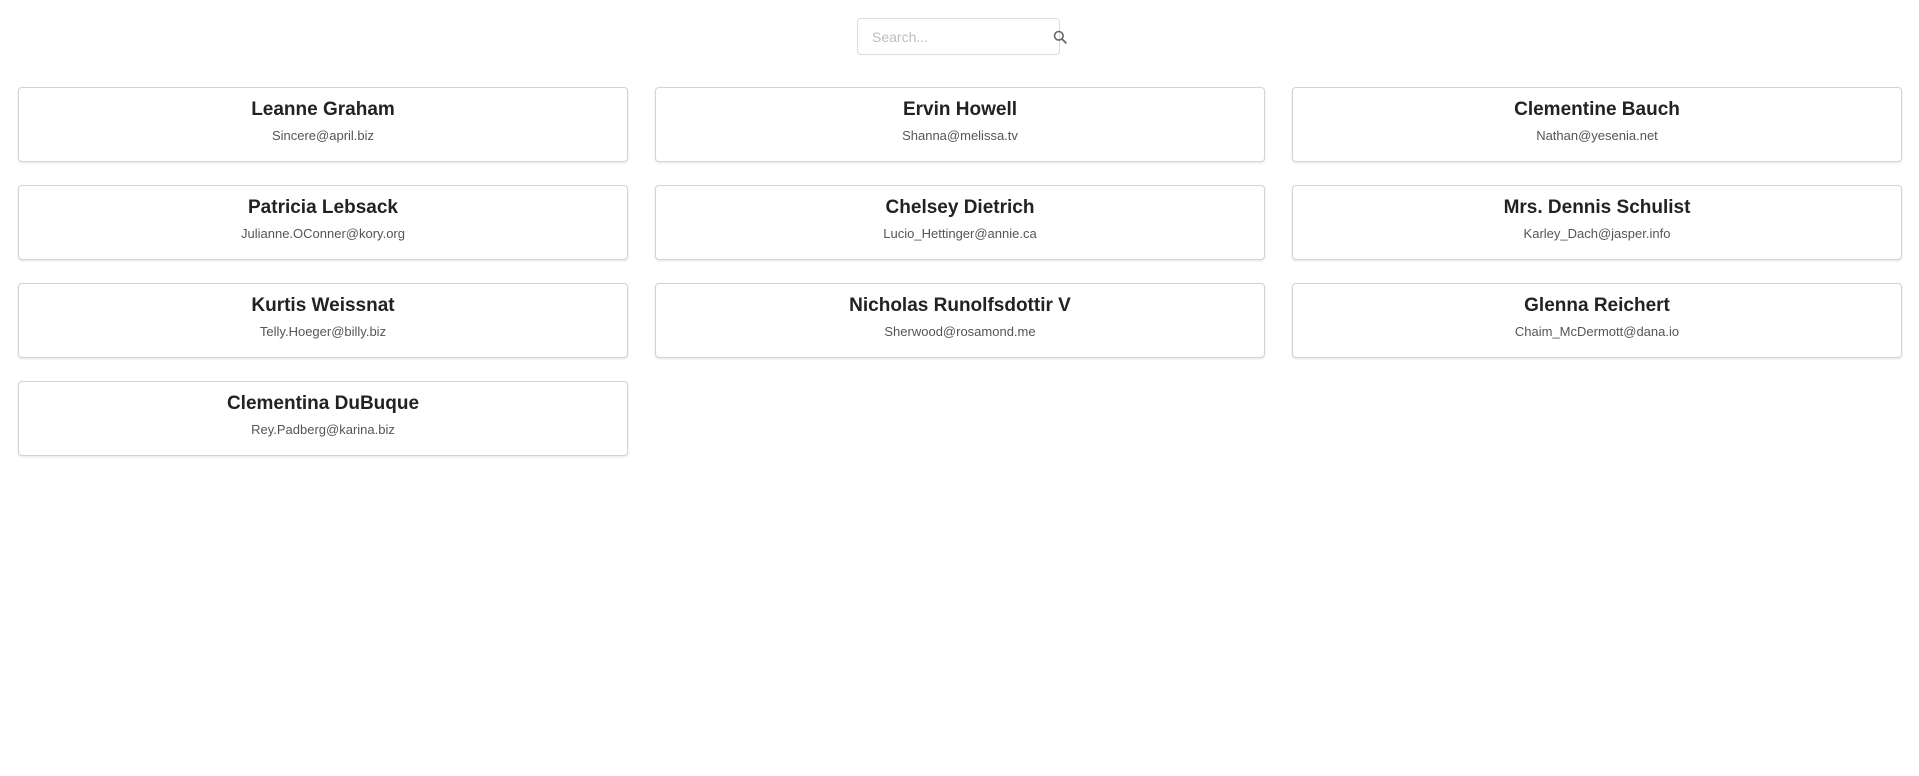 The image size is (1919, 776). I want to click on user-name: Patricia Lebsack, so click(323, 207).